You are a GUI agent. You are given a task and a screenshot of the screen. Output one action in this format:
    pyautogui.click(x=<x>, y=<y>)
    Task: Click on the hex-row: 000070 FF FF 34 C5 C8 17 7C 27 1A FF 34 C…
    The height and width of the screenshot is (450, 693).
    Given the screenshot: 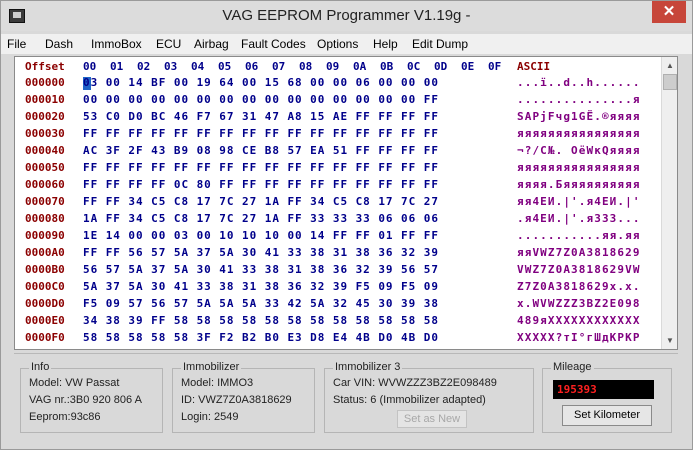 What is the action you would take?
    pyautogui.click(x=337, y=203)
    